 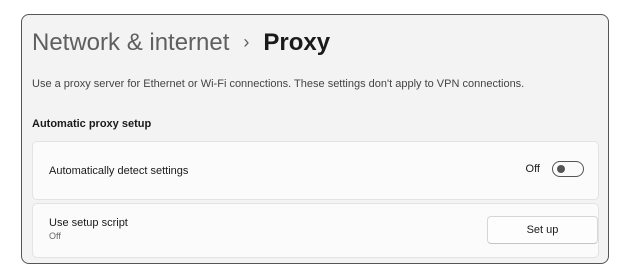 I want to click on auto-detect-toggle, so click(x=568, y=169).